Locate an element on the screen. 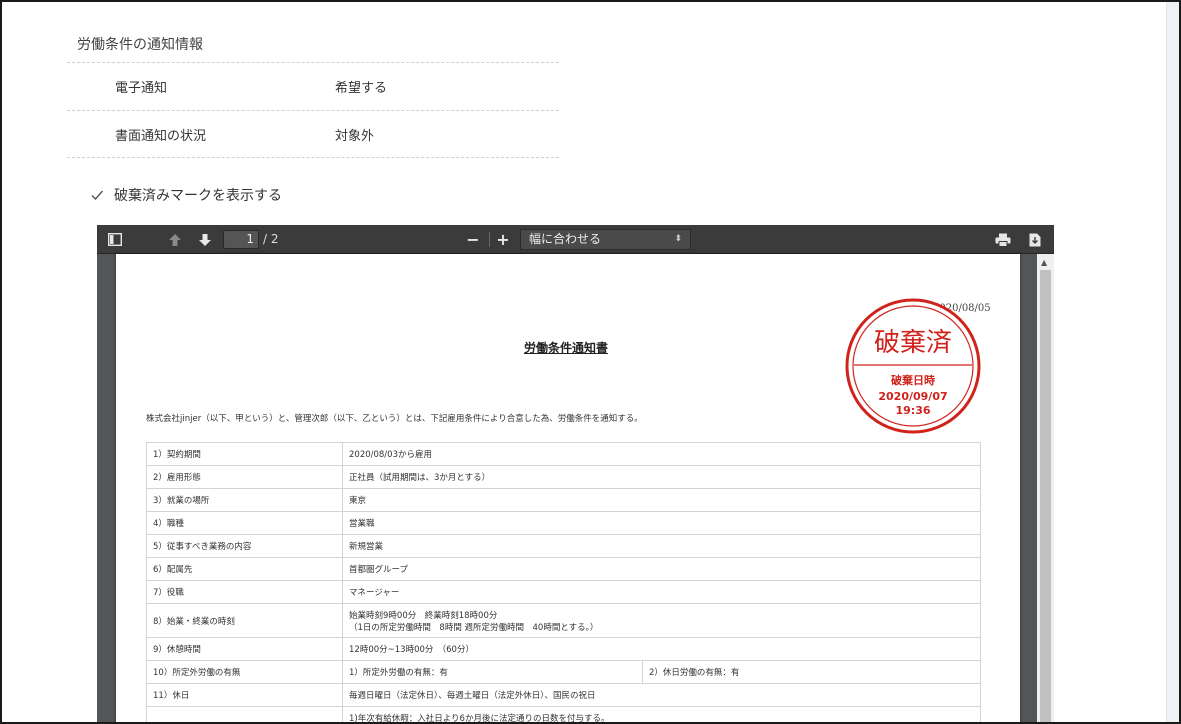  table-row: 10）所定外労働の有無 1）所定外労働の有無：有 2）休日労働の有無：有 is located at coordinates (563, 672).